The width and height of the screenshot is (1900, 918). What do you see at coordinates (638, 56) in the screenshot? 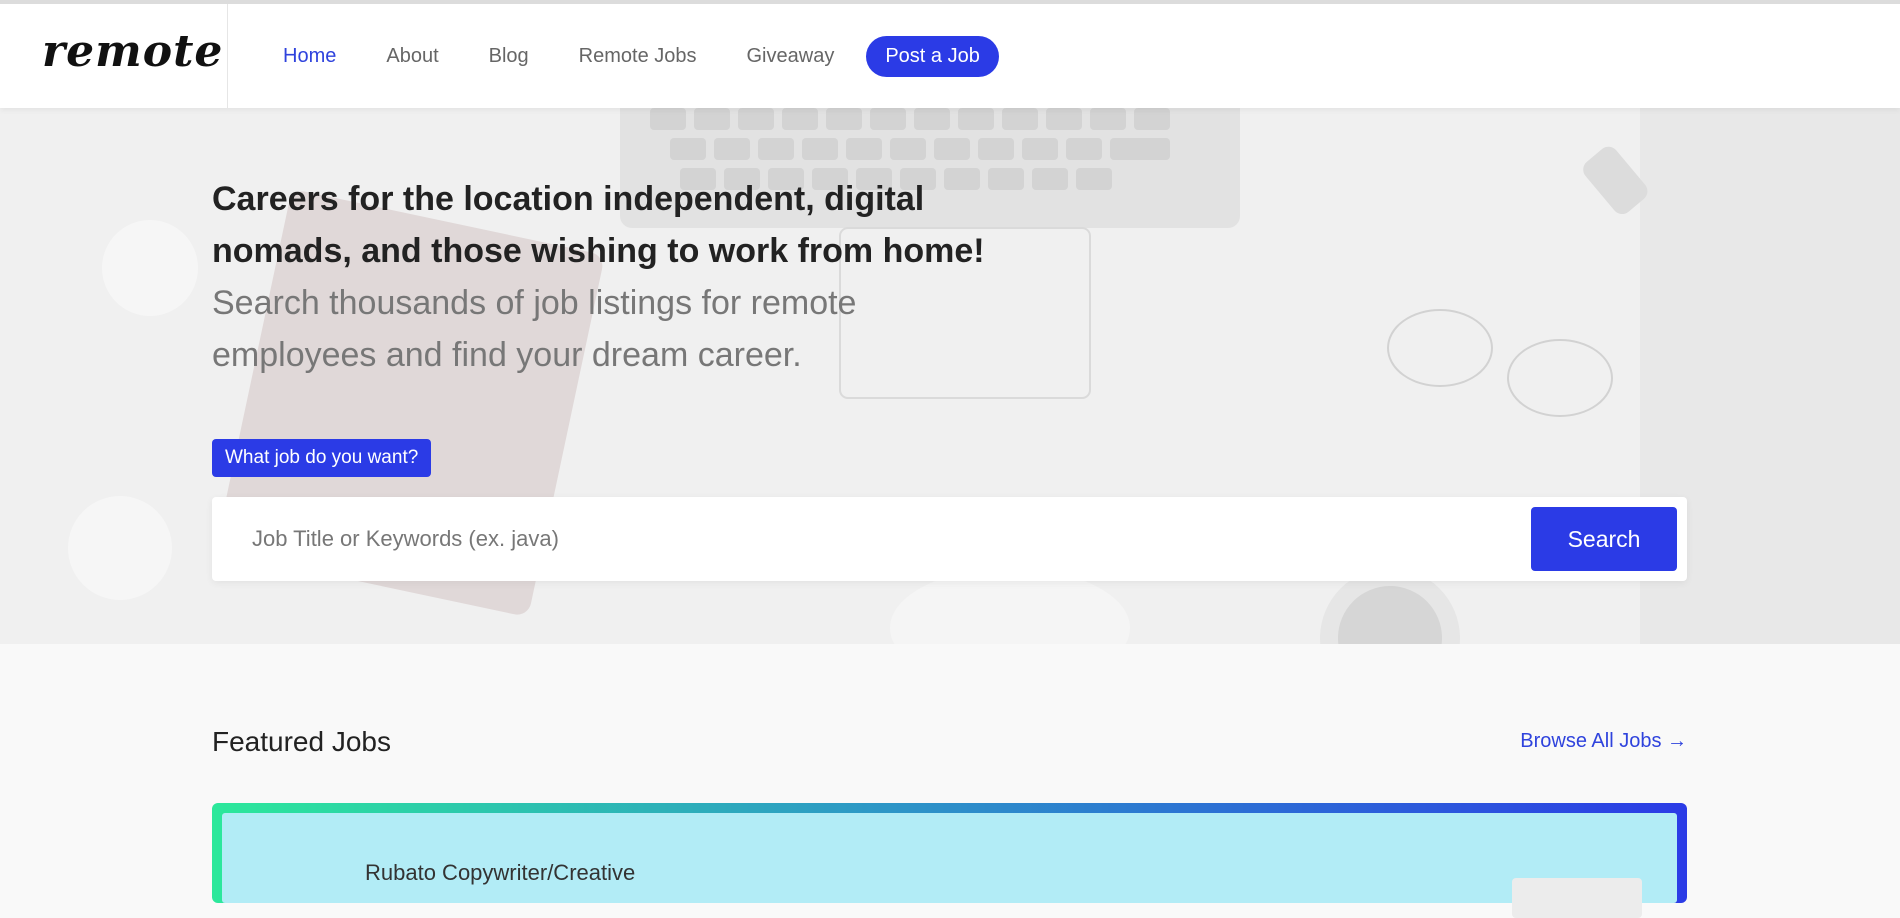
I see `nav-remote-jobs: Remote Jobs` at bounding box center [638, 56].